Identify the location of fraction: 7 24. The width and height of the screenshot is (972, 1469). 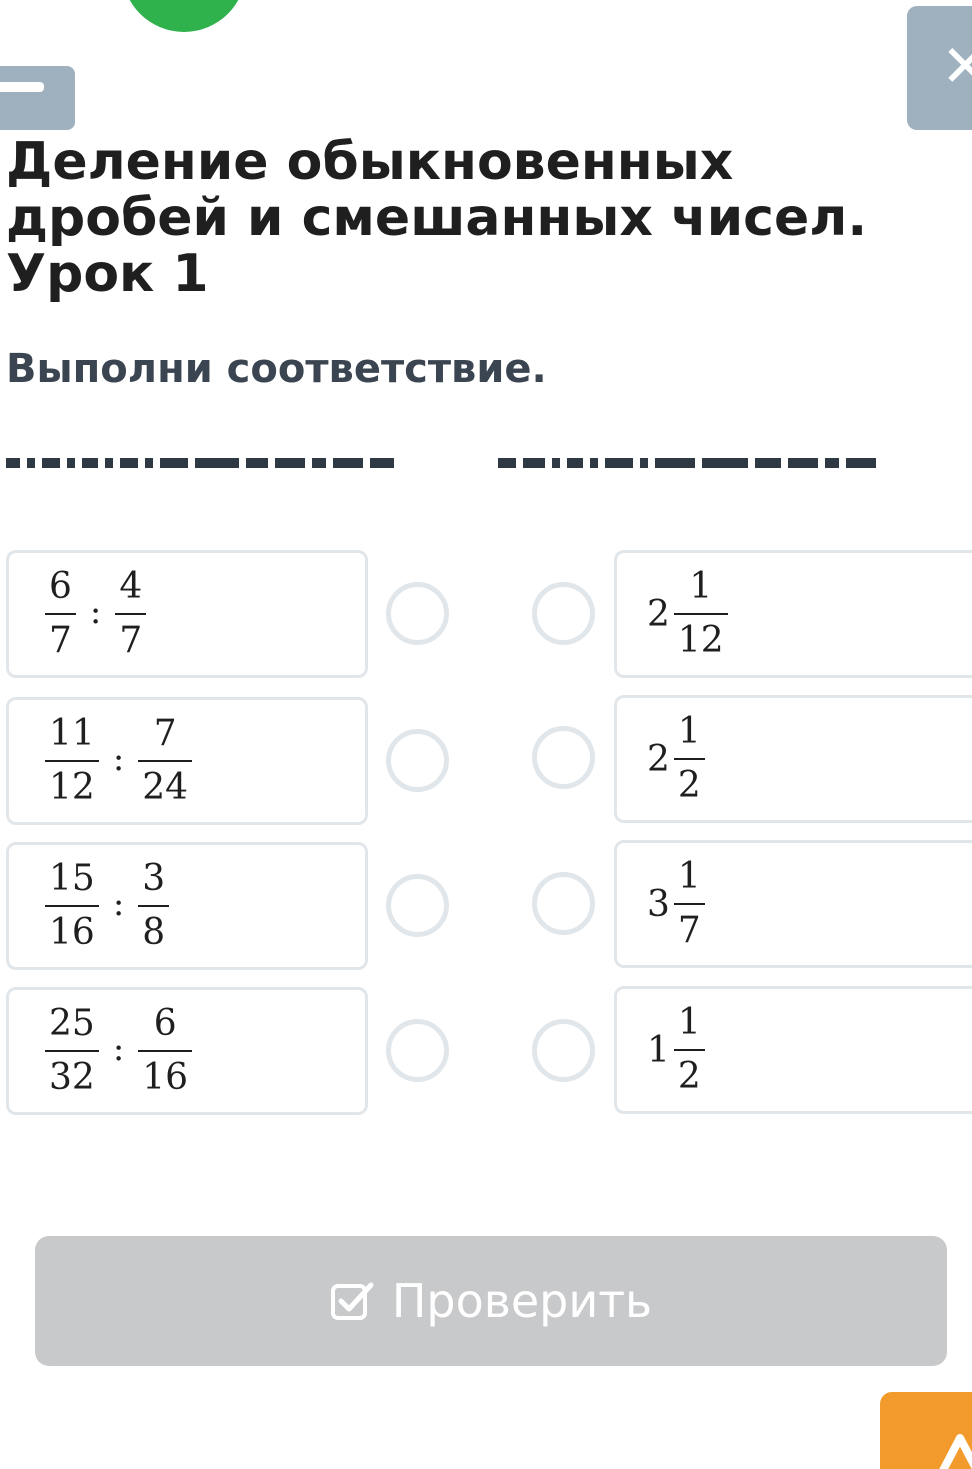
(165, 761).